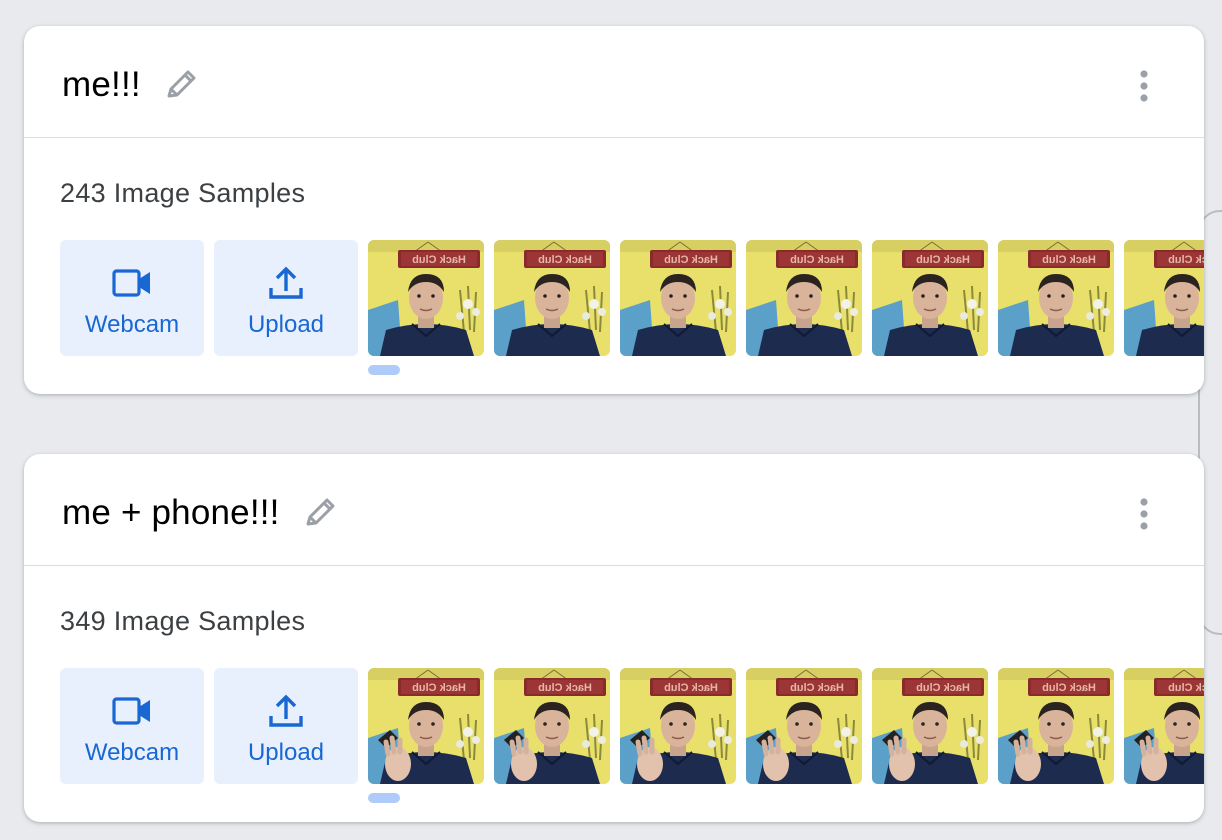 This screenshot has width=1222, height=840. What do you see at coordinates (171, 513) in the screenshot?
I see `class-name: me + phone!!!` at bounding box center [171, 513].